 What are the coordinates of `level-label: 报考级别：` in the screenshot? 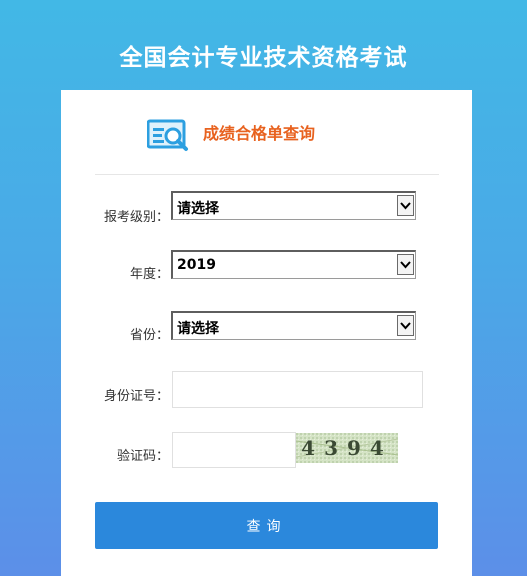 It's located at (136, 217).